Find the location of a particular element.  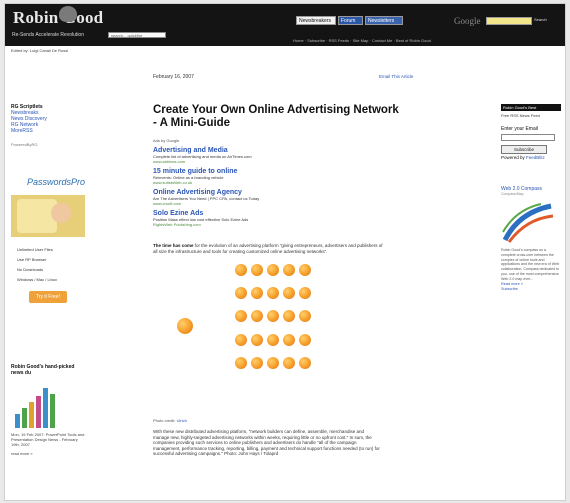

ad-headline: Online Advertising Agency is located at coordinates (298, 192).